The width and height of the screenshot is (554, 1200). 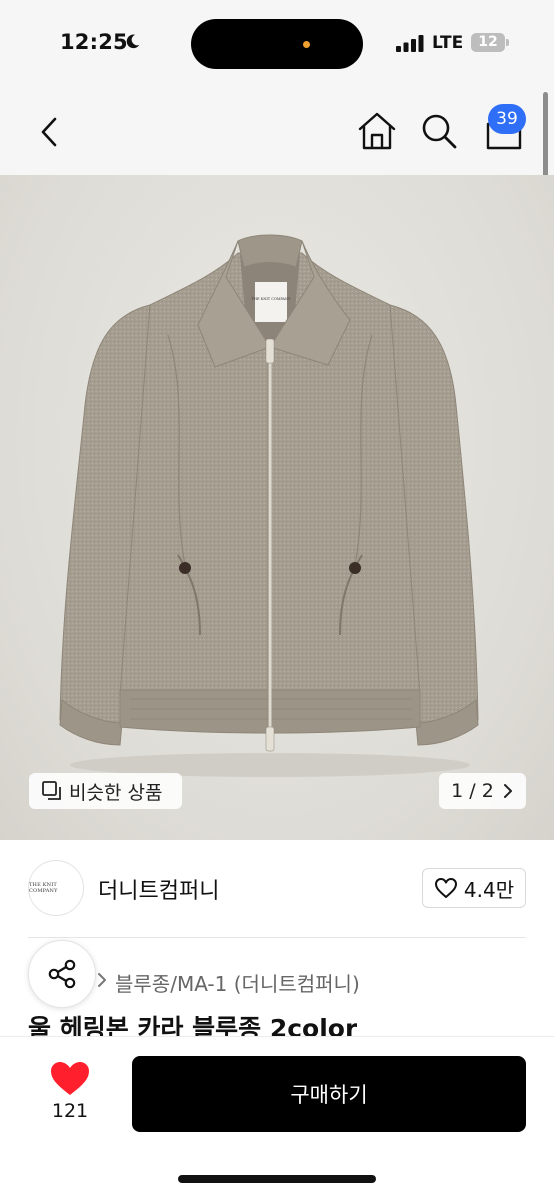 What do you see at coordinates (237, 982) in the screenshot?
I see `category-breadcrumb: 블루종/MA-1 (더니트컴퍼니)` at bounding box center [237, 982].